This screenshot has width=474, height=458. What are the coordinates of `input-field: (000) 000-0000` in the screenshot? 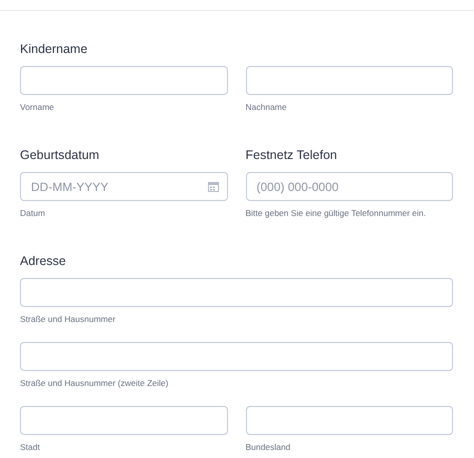 It's located at (349, 186).